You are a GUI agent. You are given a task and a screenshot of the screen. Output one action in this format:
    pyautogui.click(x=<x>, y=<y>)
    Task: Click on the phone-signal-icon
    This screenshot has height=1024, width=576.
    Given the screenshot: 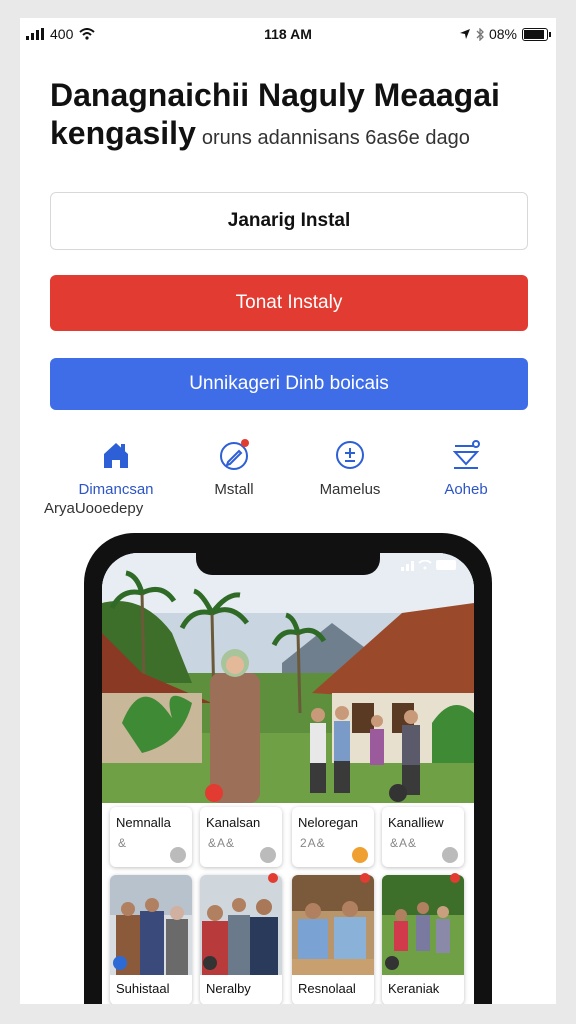 What is the action you would take?
    pyautogui.click(x=407, y=565)
    